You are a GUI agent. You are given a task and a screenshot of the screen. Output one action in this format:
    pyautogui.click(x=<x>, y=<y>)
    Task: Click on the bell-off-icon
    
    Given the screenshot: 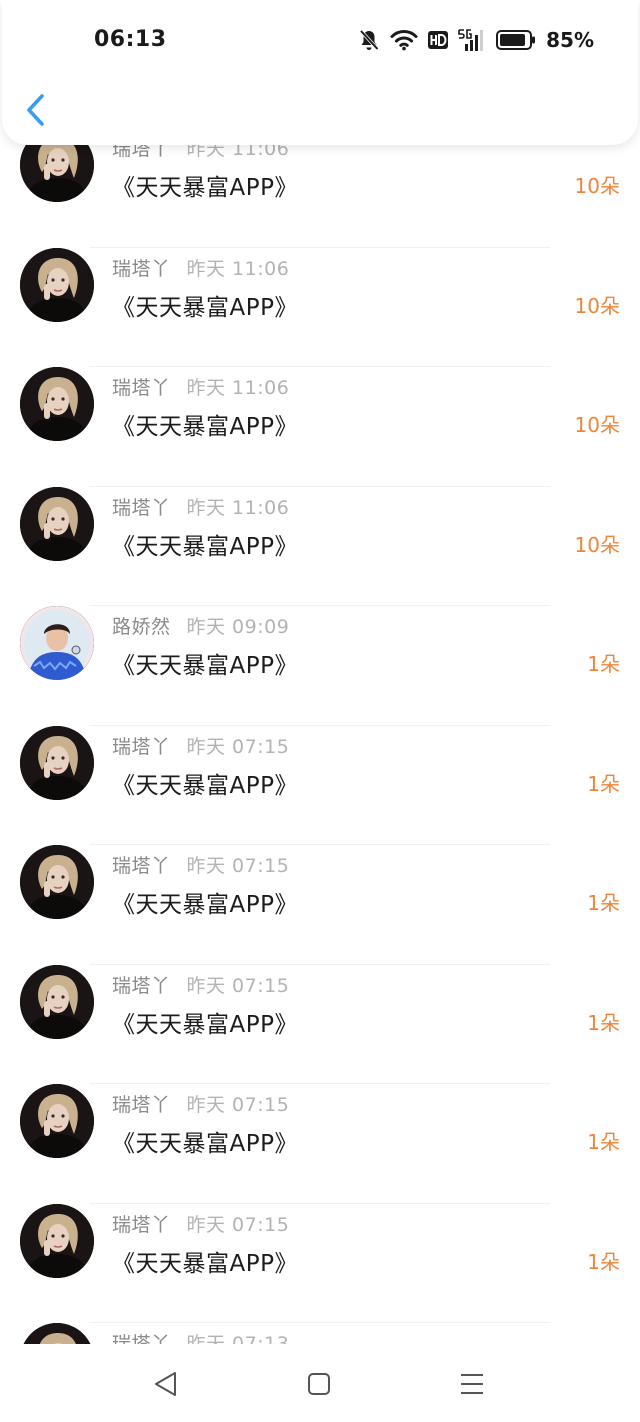 What is the action you would take?
    pyautogui.click(x=369, y=40)
    